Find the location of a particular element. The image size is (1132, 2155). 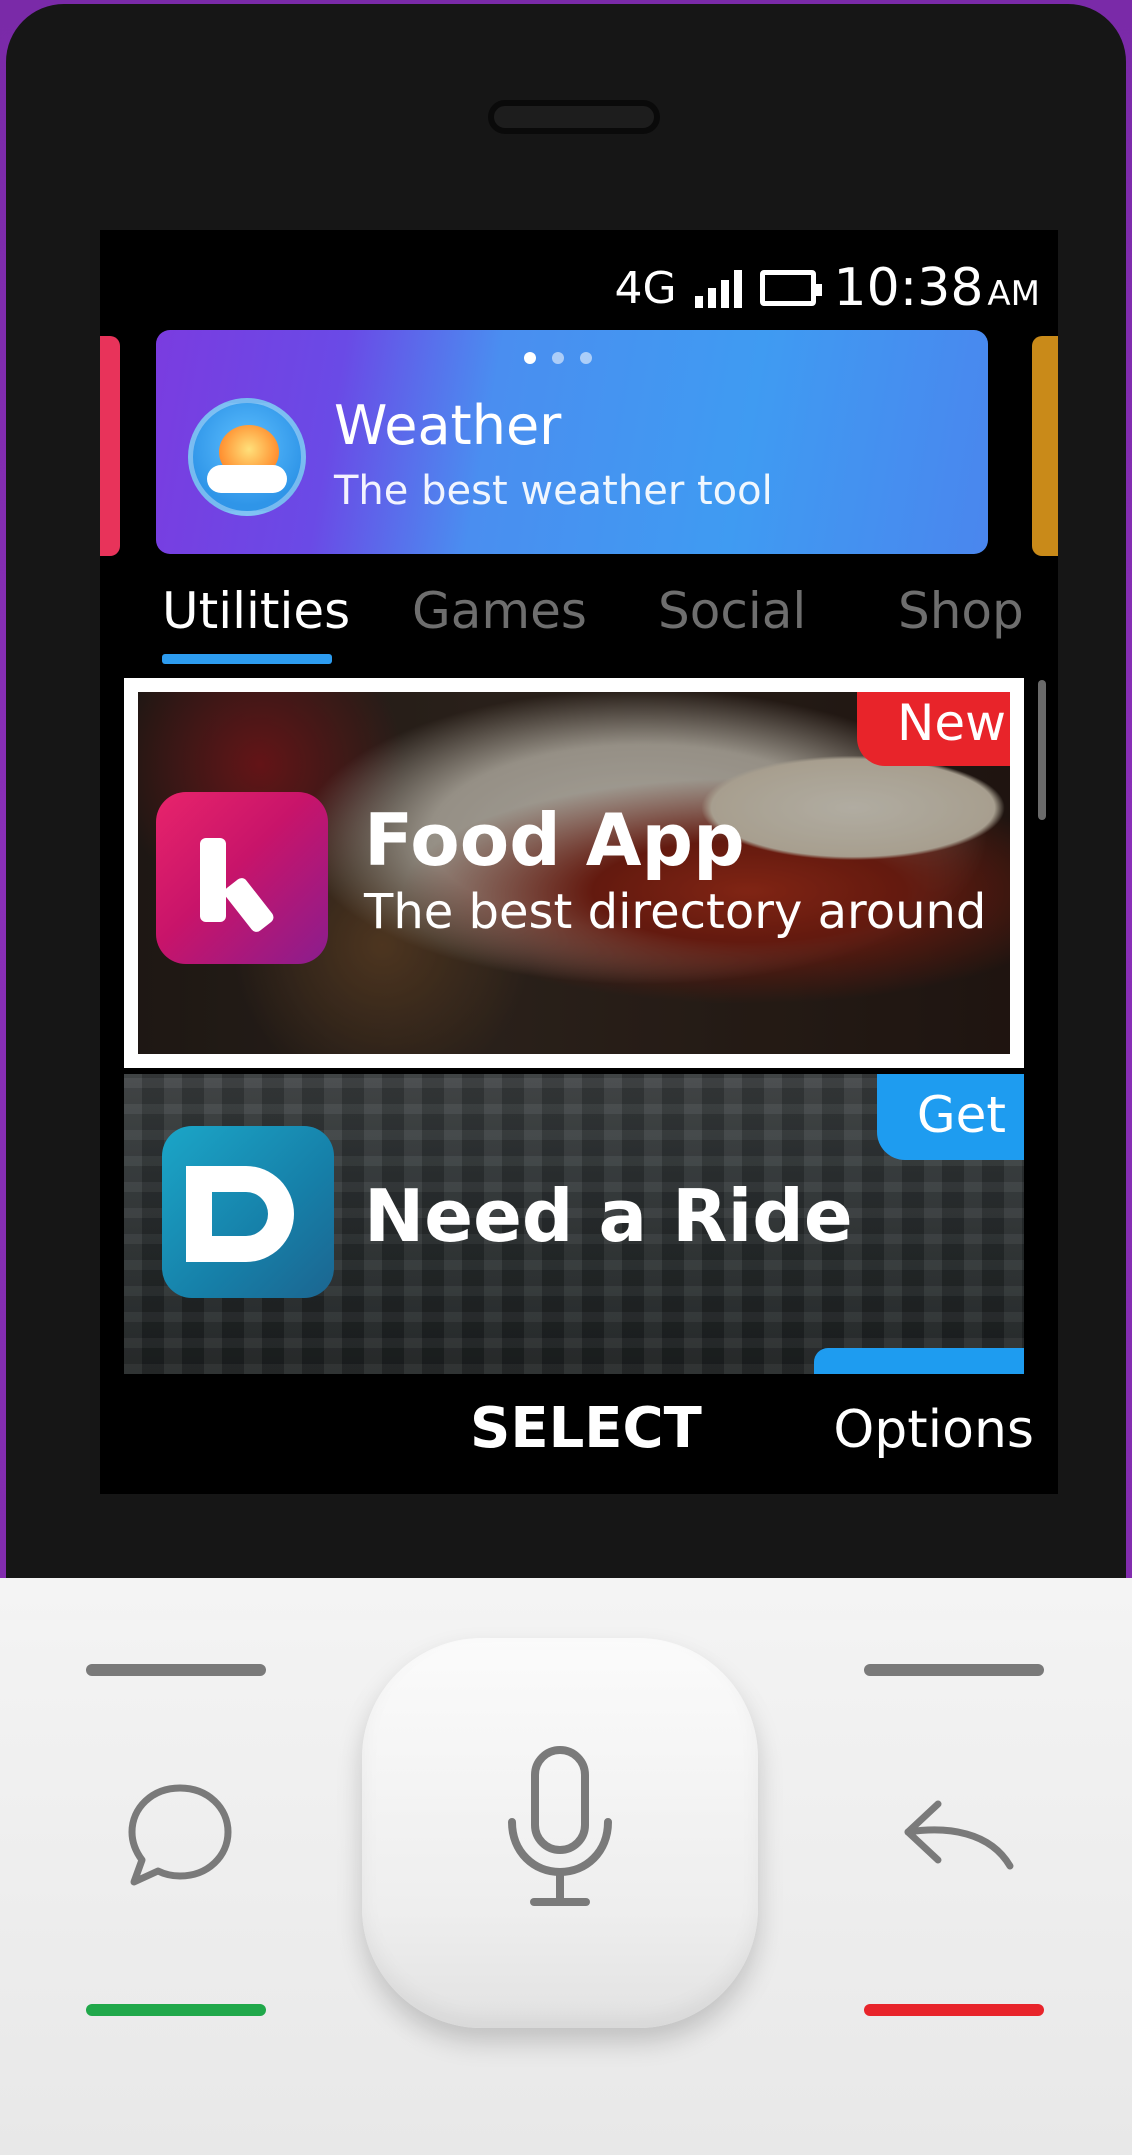

next-card-badge-peek is located at coordinates (919, 1361).